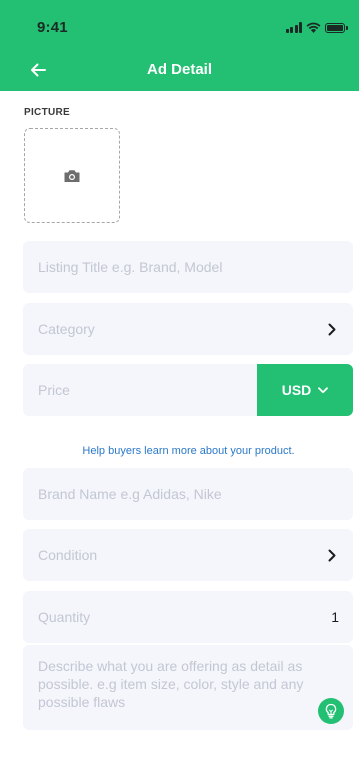  I want to click on status-icons, so click(316, 27).